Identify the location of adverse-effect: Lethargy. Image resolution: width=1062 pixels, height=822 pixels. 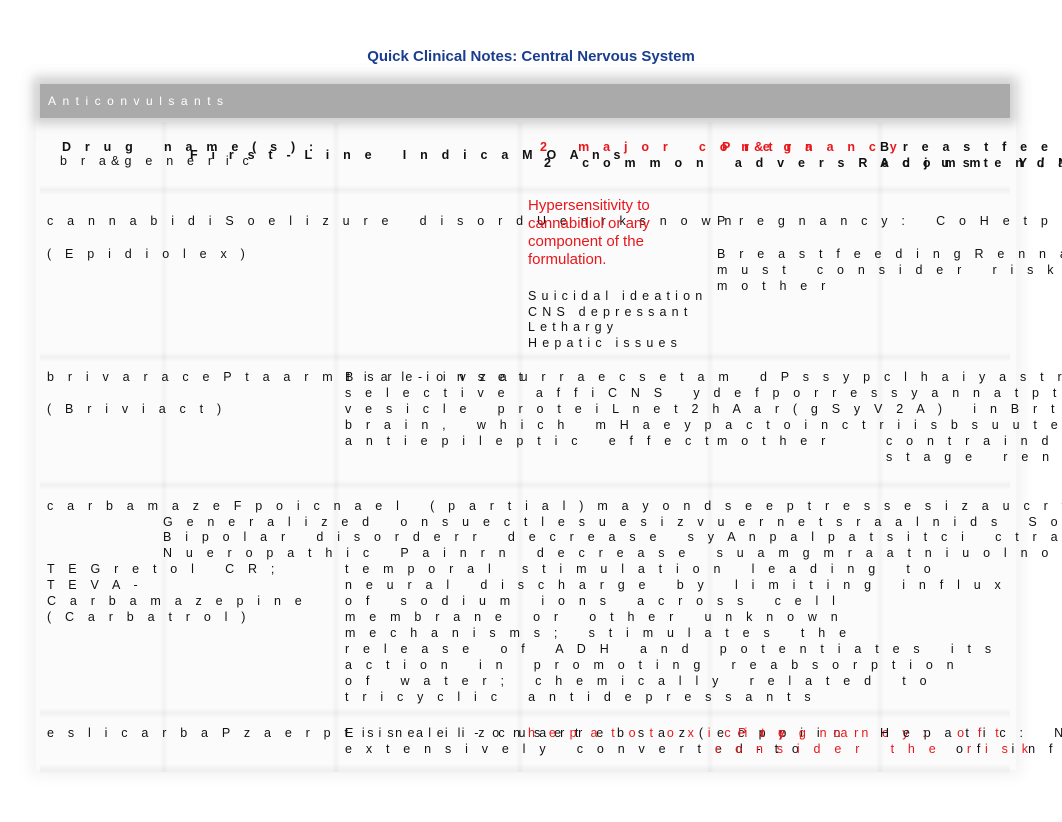
(573, 327).